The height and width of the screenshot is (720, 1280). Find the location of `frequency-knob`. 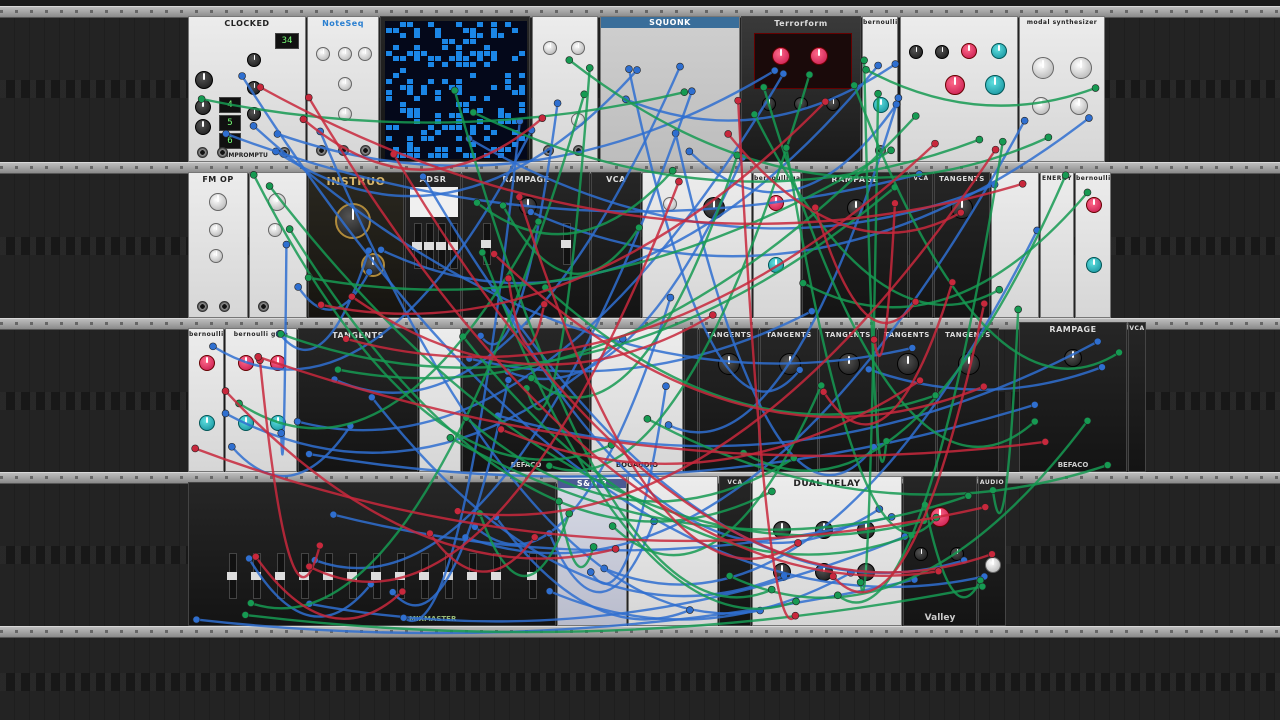

frequency-knob is located at coordinates (353, 221).